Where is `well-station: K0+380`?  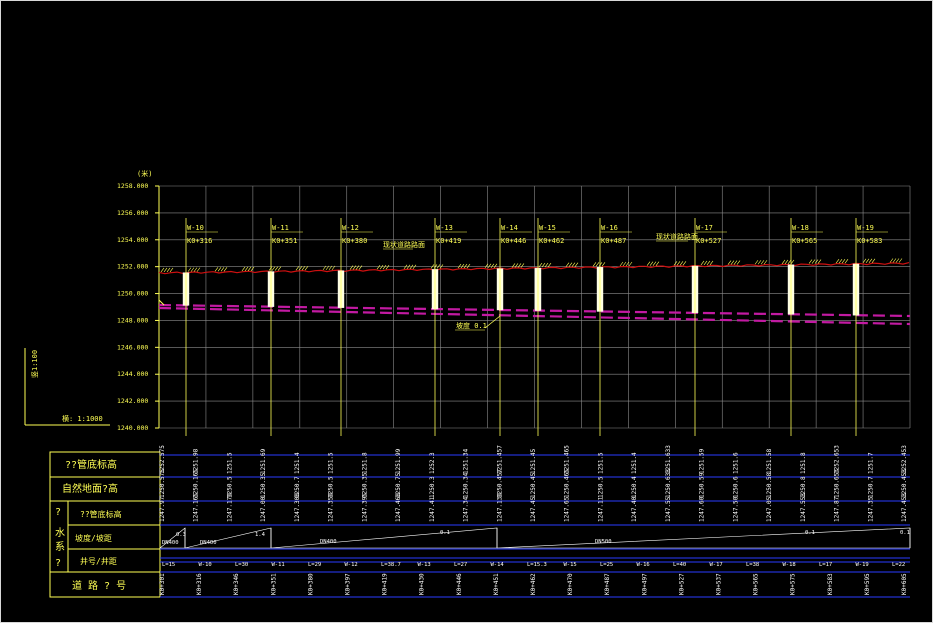 well-station: K0+380 is located at coordinates (354, 241).